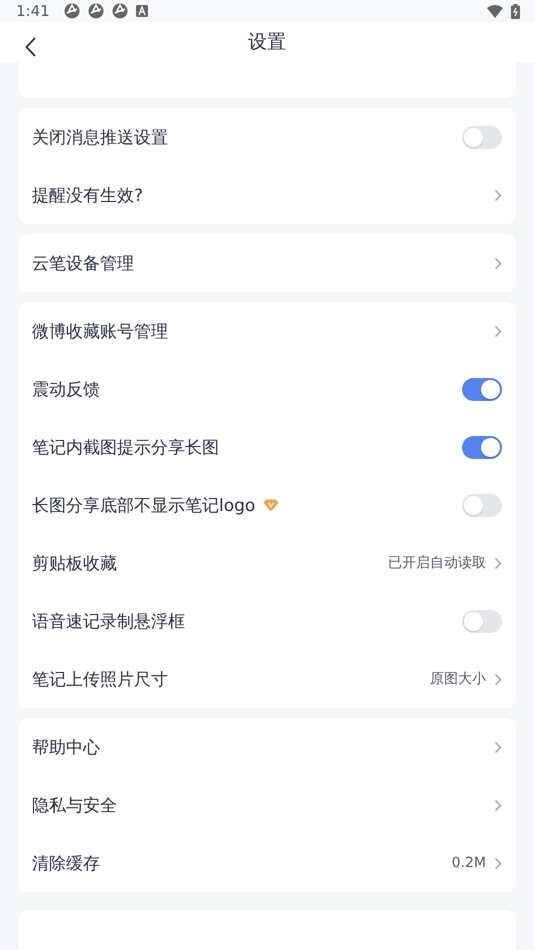 This screenshot has width=534, height=950. What do you see at coordinates (66, 863) in the screenshot?
I see `setting-label: 清除缓存` at bounding box center [66, 863].